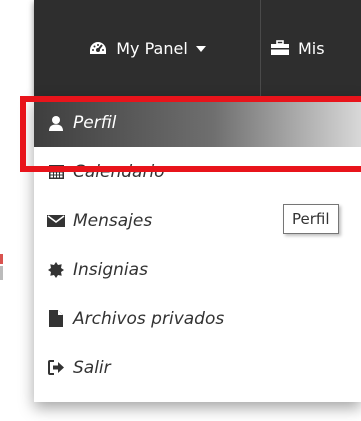 This screenshot has height=421, width=361. I want to click on menu-item-perfil: Perfil, so click(197, 122).